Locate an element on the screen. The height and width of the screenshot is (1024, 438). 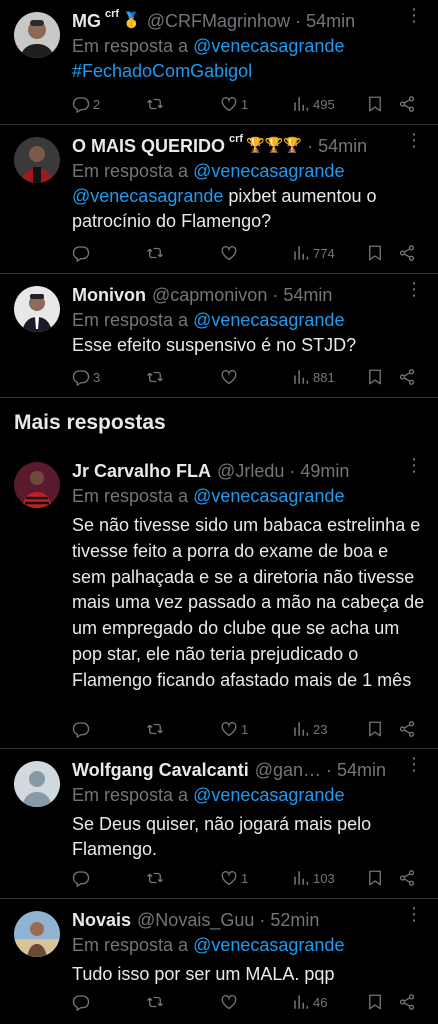
section-title: Mais respostas is located at coordinates (90, 422).